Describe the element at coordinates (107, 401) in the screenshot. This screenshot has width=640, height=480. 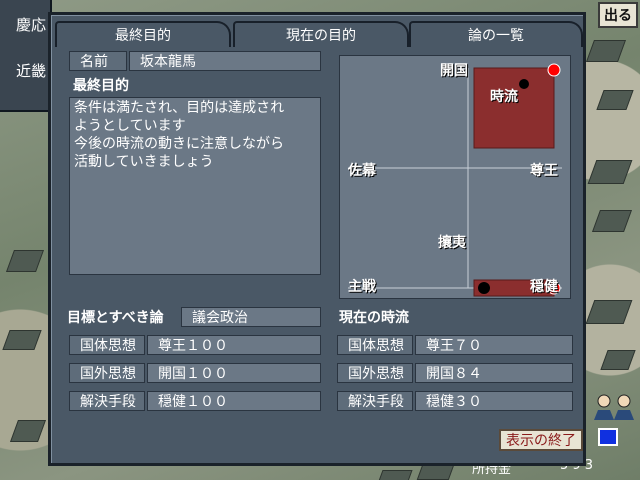
I see `target-row-label: 解決手段` at that location.